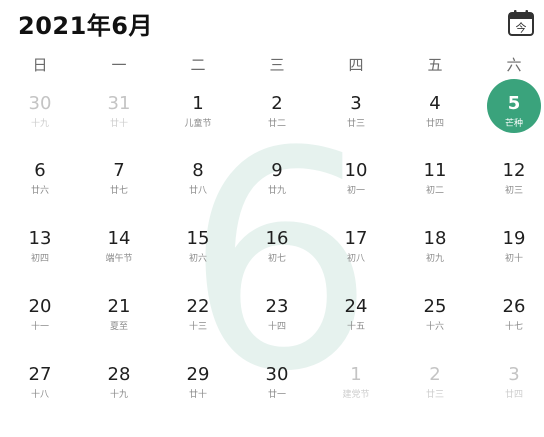  What do you see at coordinates (514, 103) in the screenshot?
I see `day-number: 5` at bounding box center [514, 103].